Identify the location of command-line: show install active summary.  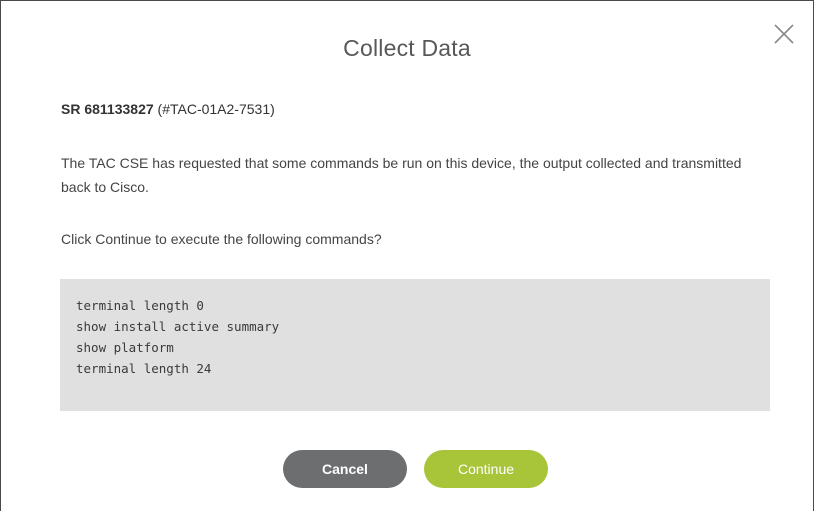
(178, 326).